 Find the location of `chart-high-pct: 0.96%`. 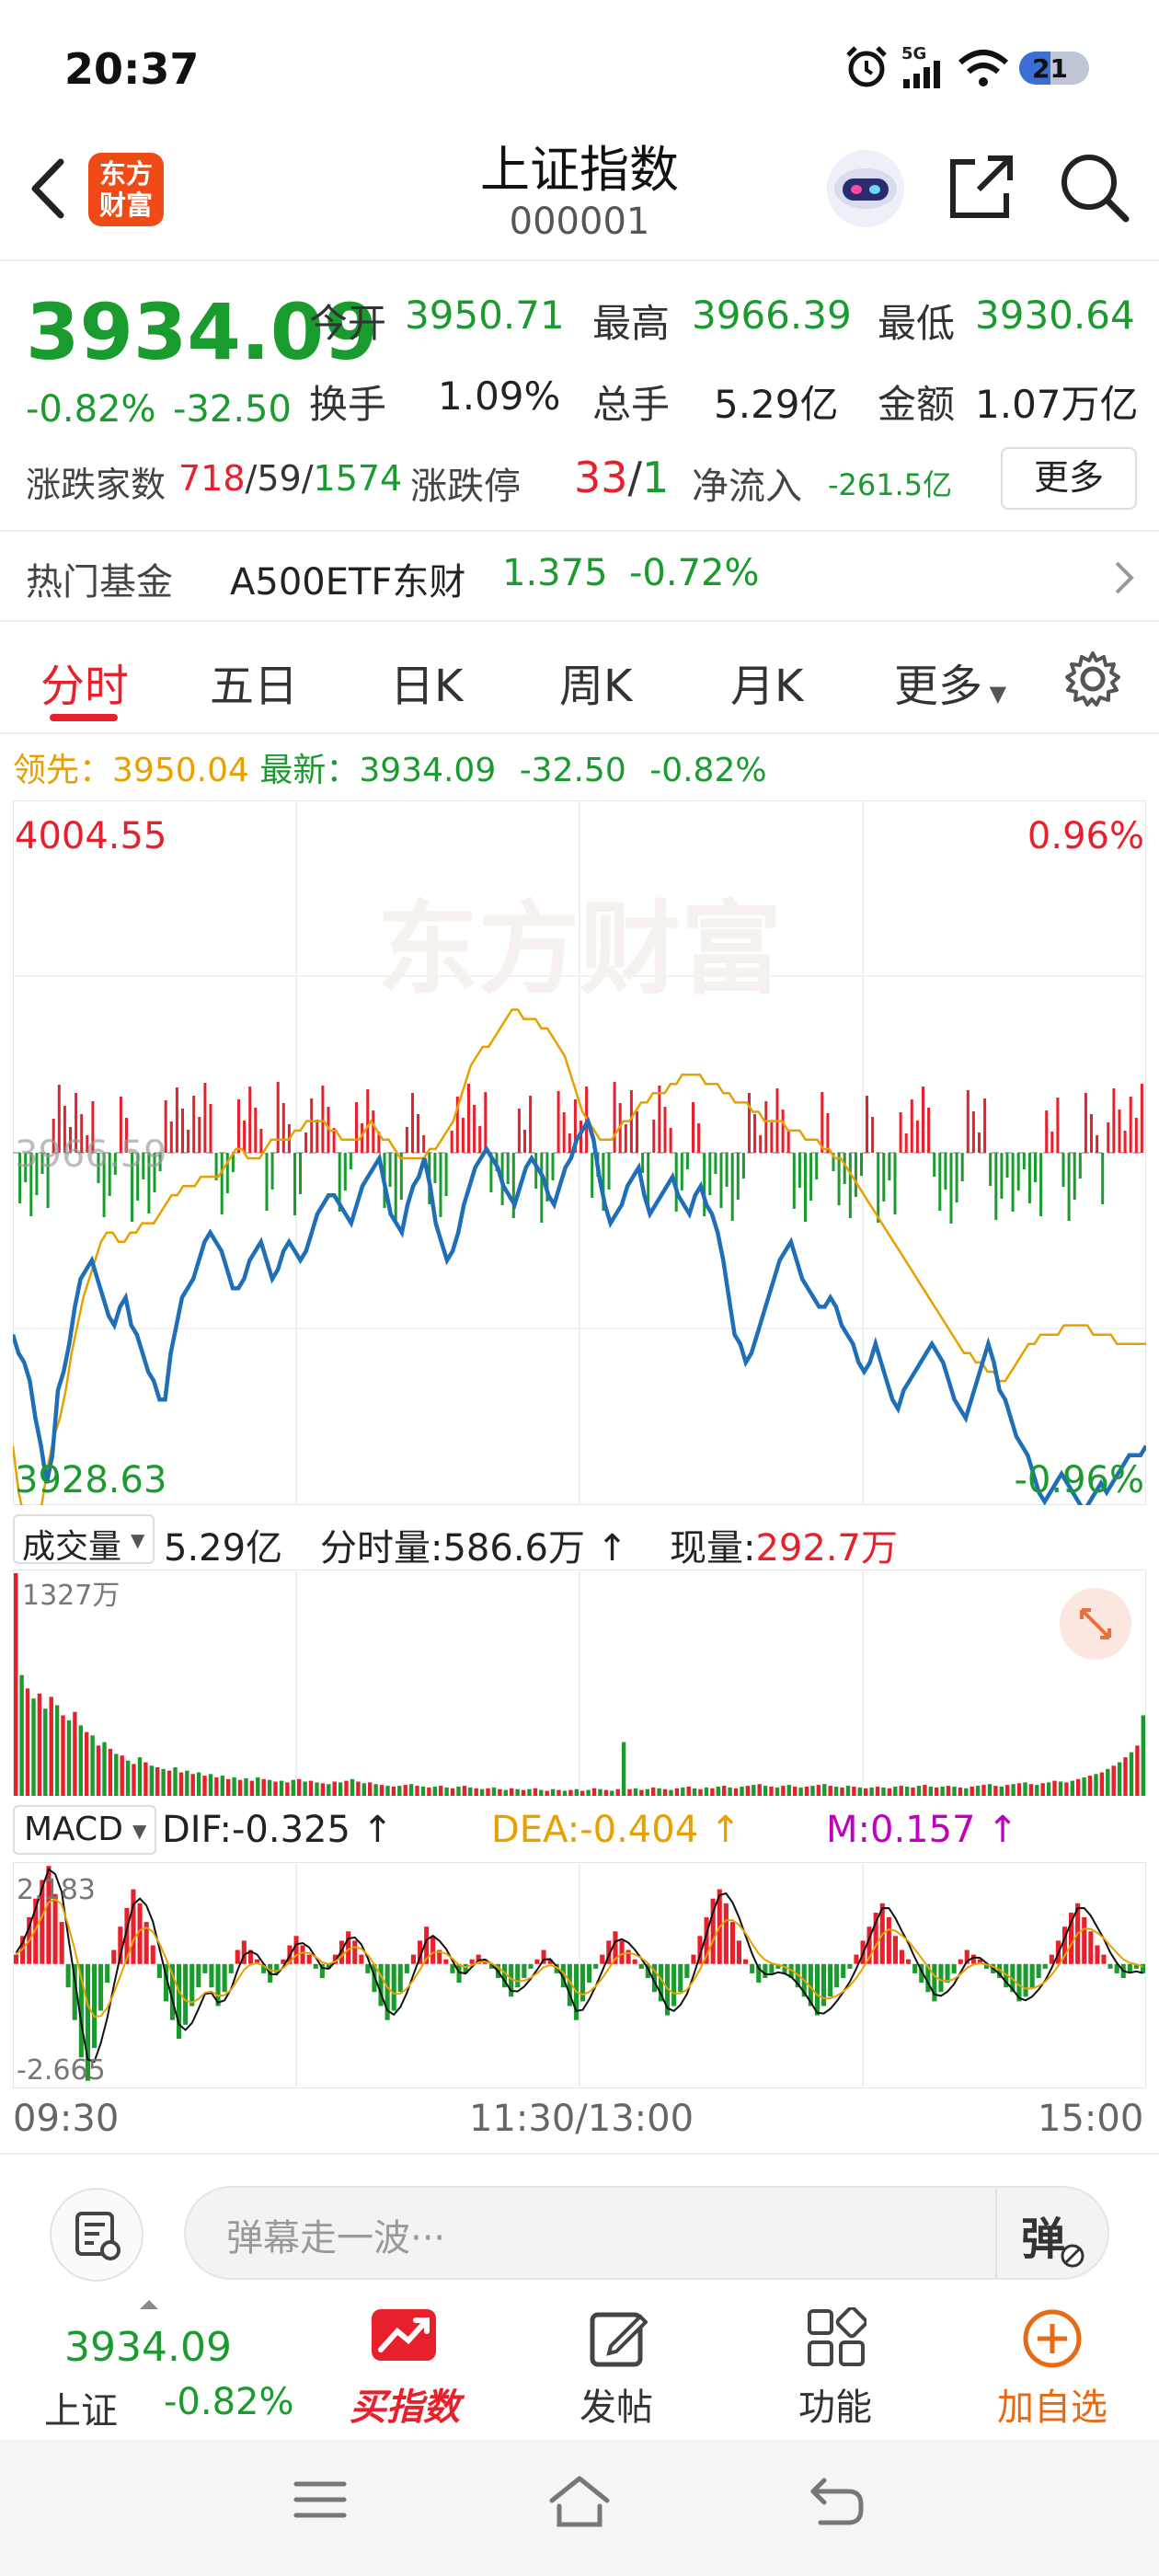

chart-high-pct: 0.96% is located at coordinates (1085, 836).